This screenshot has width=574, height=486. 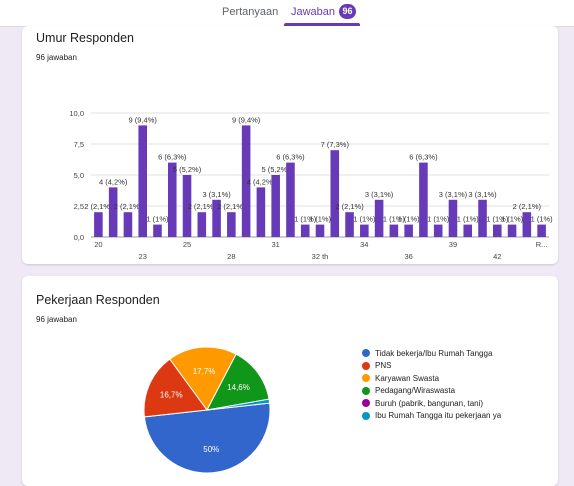 I want to click on legend-item: Tidak bekerja/Ibu Rumah Tangga, so click(x=431, y=353).